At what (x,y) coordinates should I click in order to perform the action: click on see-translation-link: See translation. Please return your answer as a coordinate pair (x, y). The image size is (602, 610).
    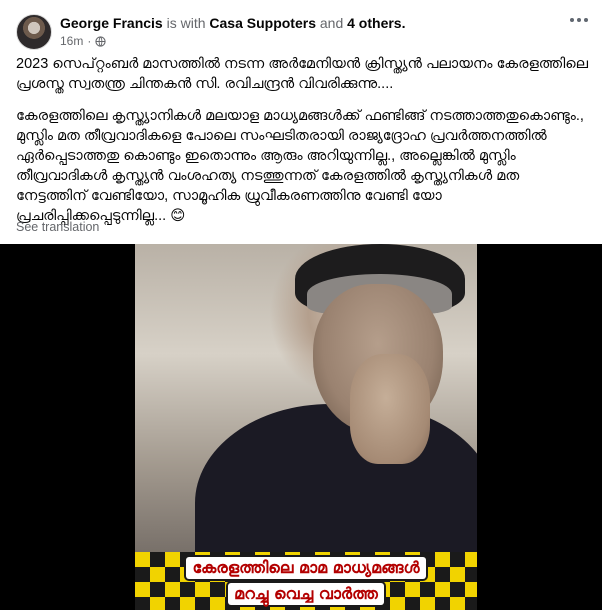
    Looking at the image, I should click on (57, 227).